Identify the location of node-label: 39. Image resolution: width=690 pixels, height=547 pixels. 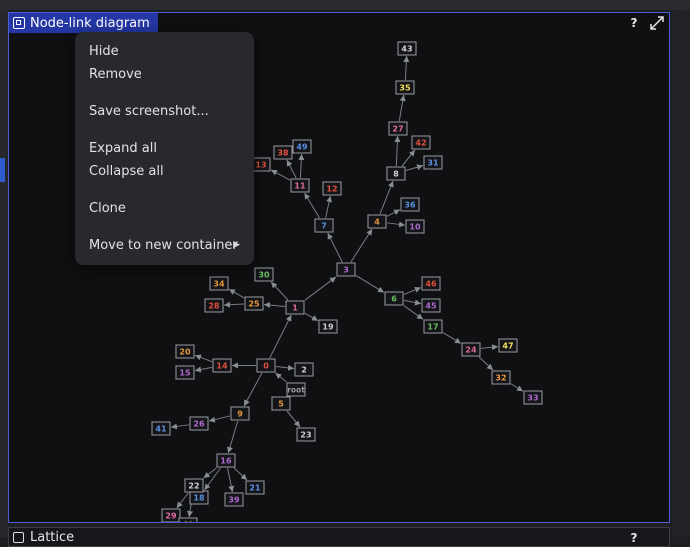
(234, 500).